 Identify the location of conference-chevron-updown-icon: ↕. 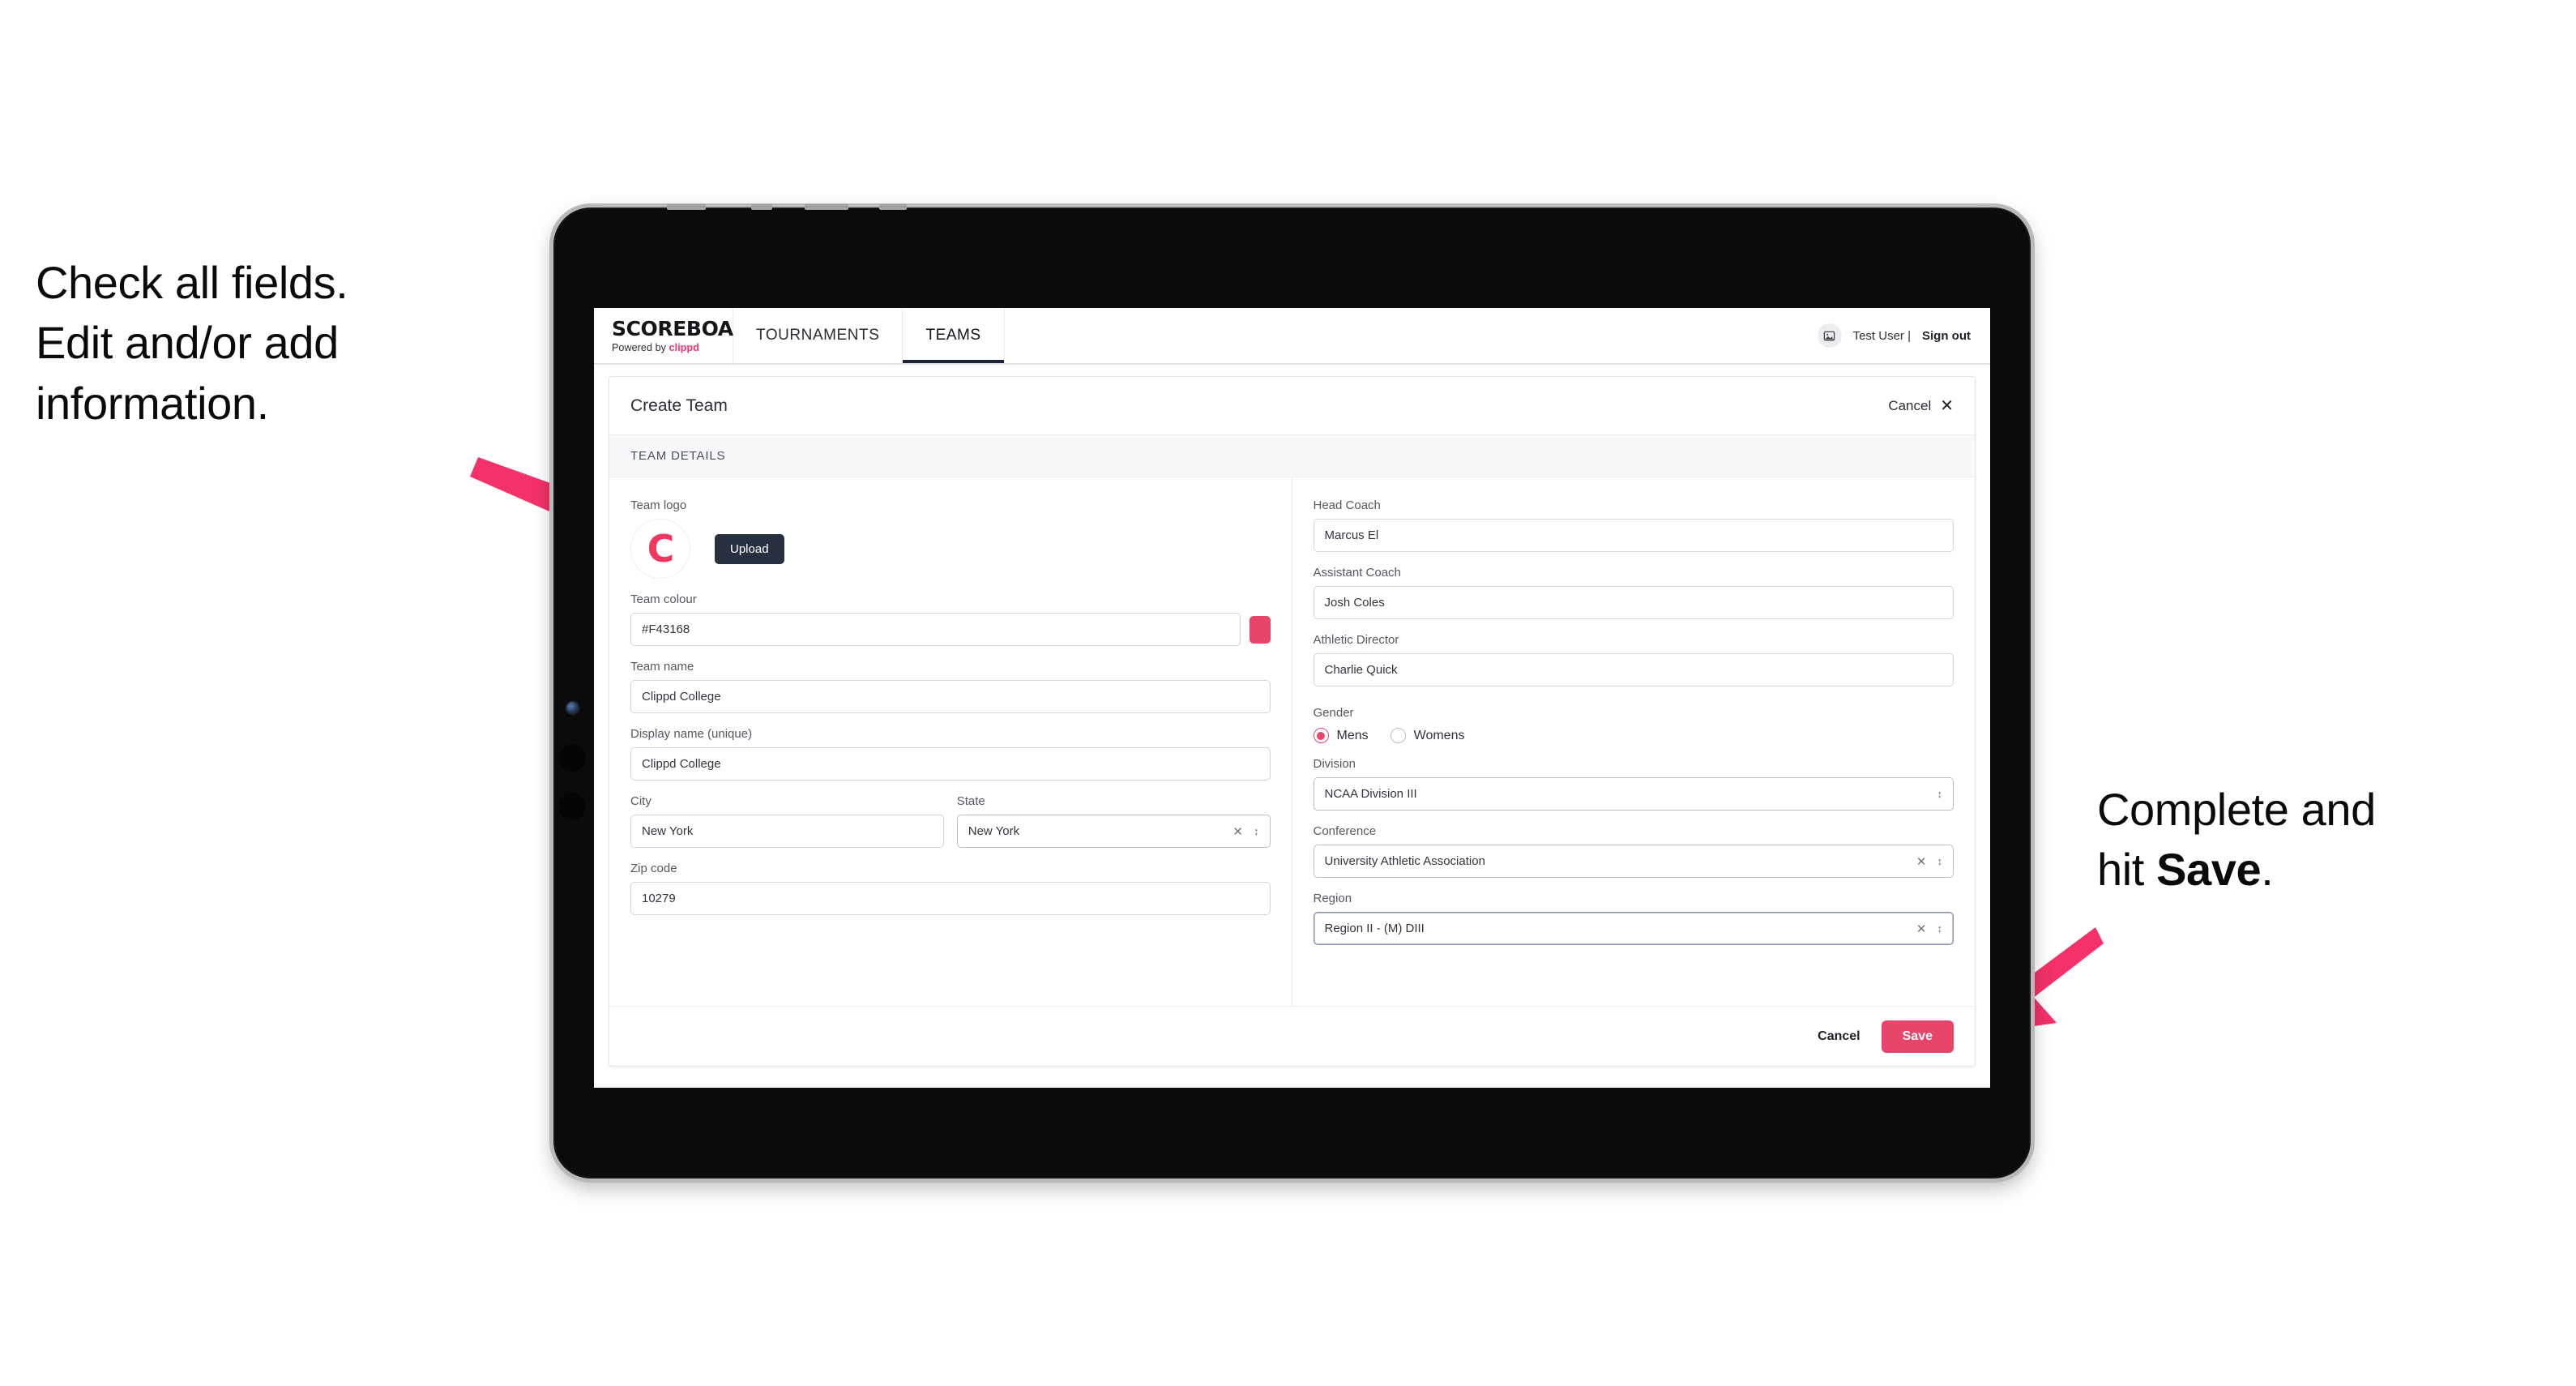
(1940, 861).